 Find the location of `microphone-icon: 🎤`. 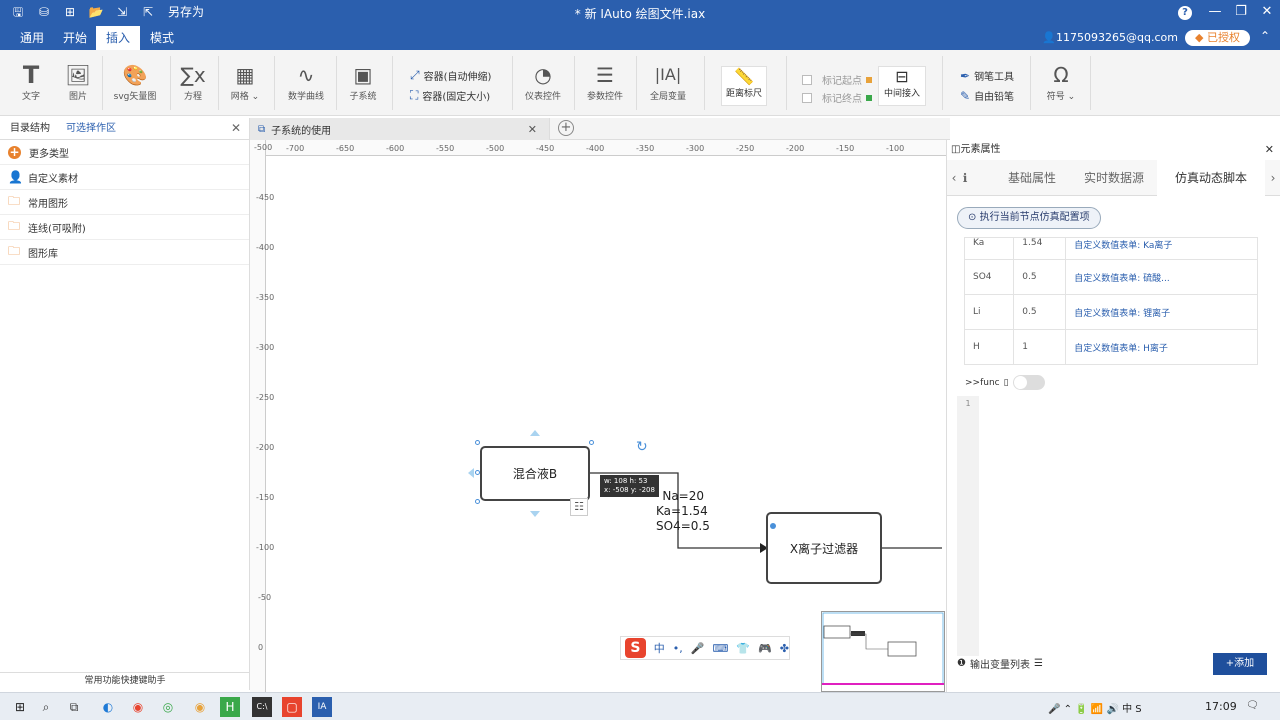

microphone-icon: 🎤 is located at coordinates (698, 648).